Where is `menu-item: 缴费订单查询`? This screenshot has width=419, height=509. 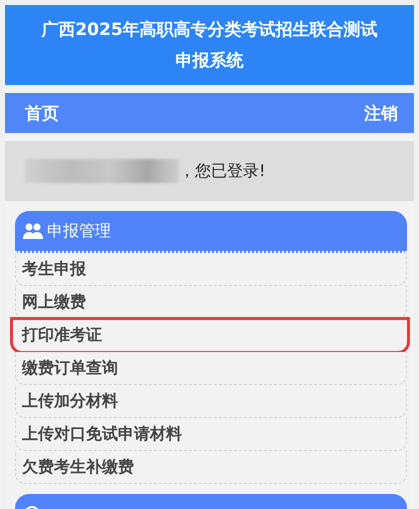 menu-item: 缴费订单查询 is located at coordinates (211, 368).